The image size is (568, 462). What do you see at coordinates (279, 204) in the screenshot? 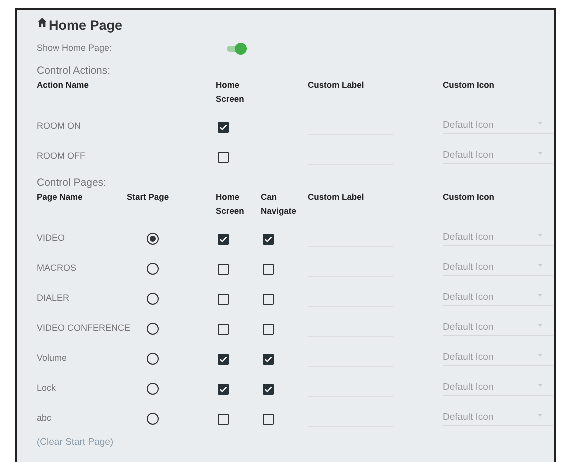
I see `column-header: Can Navigate` at bounding box center [279, 204].